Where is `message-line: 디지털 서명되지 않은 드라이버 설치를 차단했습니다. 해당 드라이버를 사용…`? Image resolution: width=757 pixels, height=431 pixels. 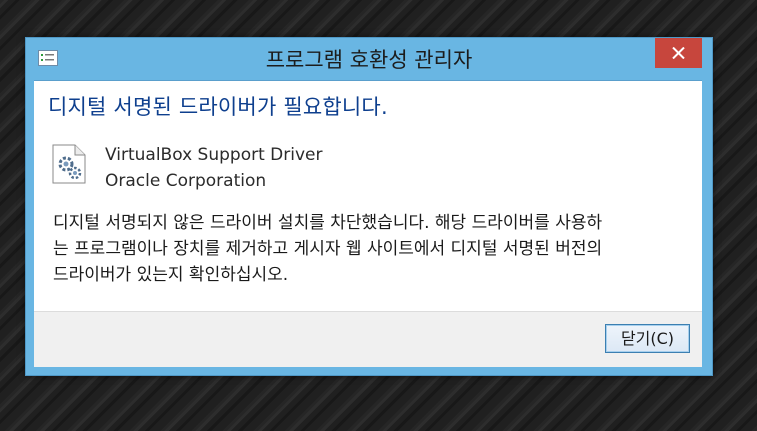
message-line: 디지털 서명되지 않은 드라이버 설치를 차단했습니다. 해당 드라이버를 사용… is located at coordinates (328, 223).